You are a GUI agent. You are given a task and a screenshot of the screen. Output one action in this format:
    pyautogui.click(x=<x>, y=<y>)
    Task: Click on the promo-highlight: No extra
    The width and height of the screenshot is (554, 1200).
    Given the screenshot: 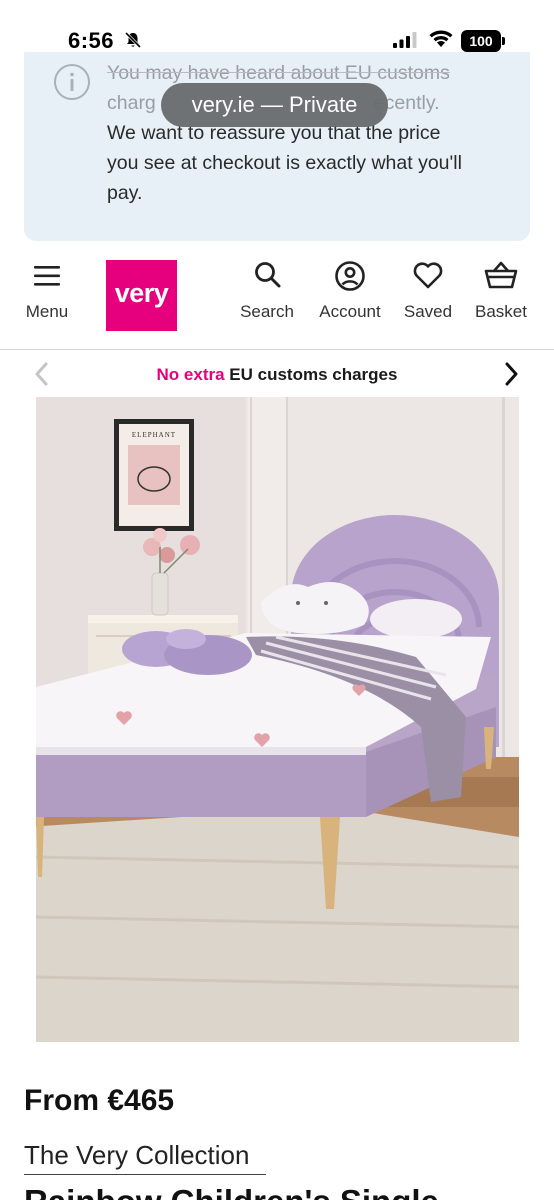 What is the action you would take?
    pyautogui.click(x=190, y=374)
    